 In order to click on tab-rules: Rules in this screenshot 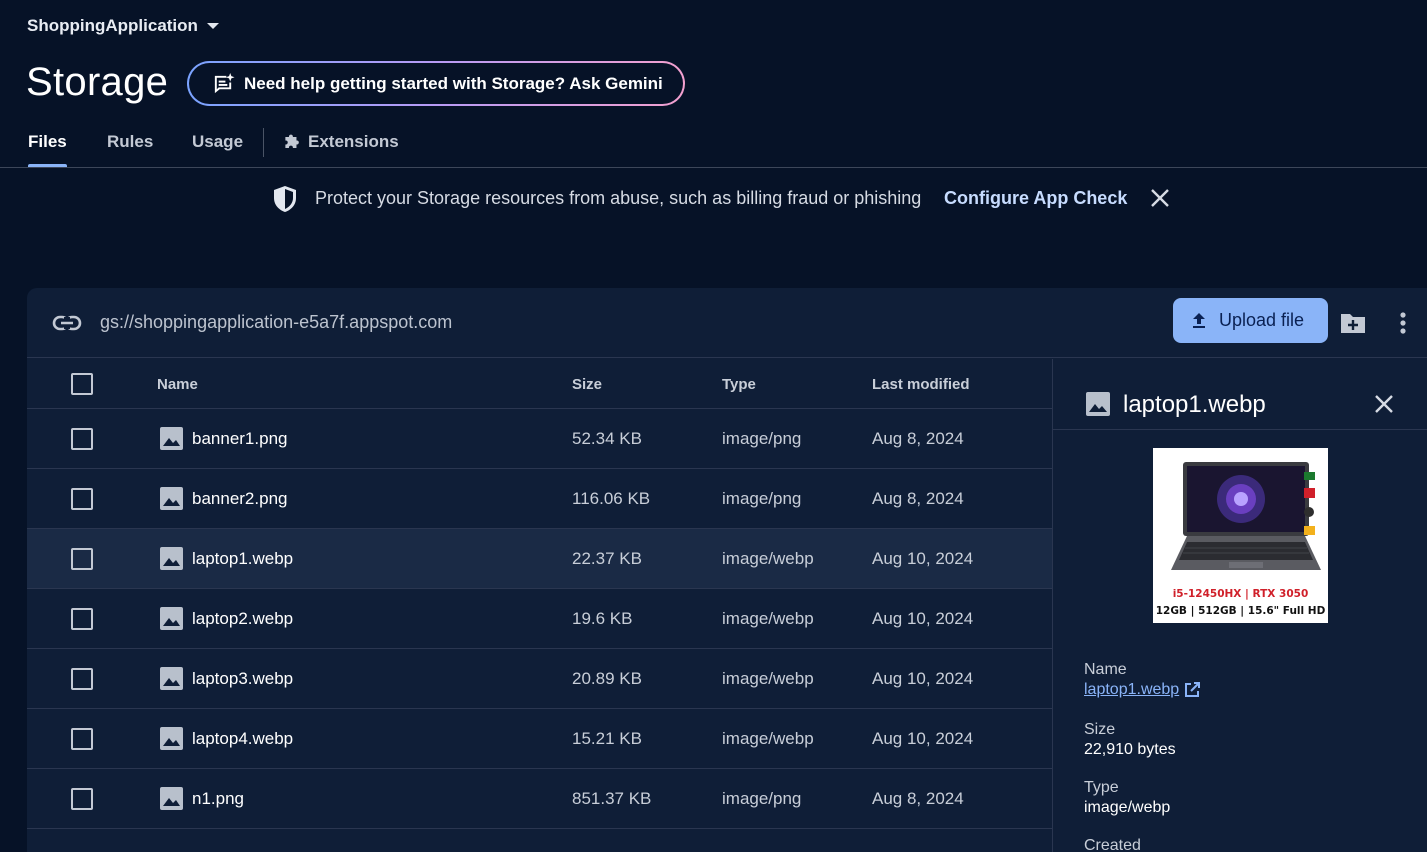, I will do `click(130, 142)`.